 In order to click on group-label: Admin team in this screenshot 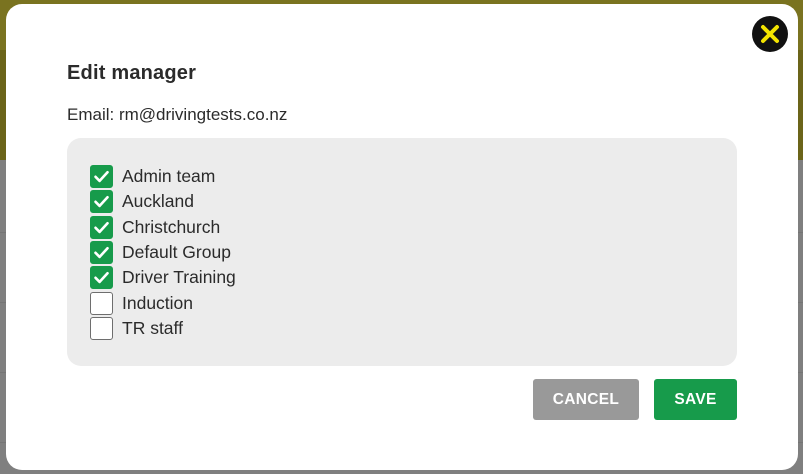, I will do `click(169, 176)`.